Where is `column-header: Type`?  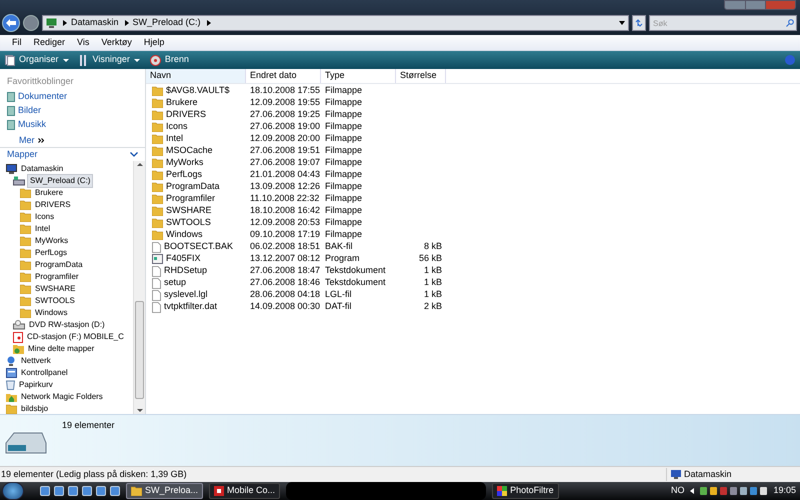 column-header: Type is located at coordinates (358, 76).